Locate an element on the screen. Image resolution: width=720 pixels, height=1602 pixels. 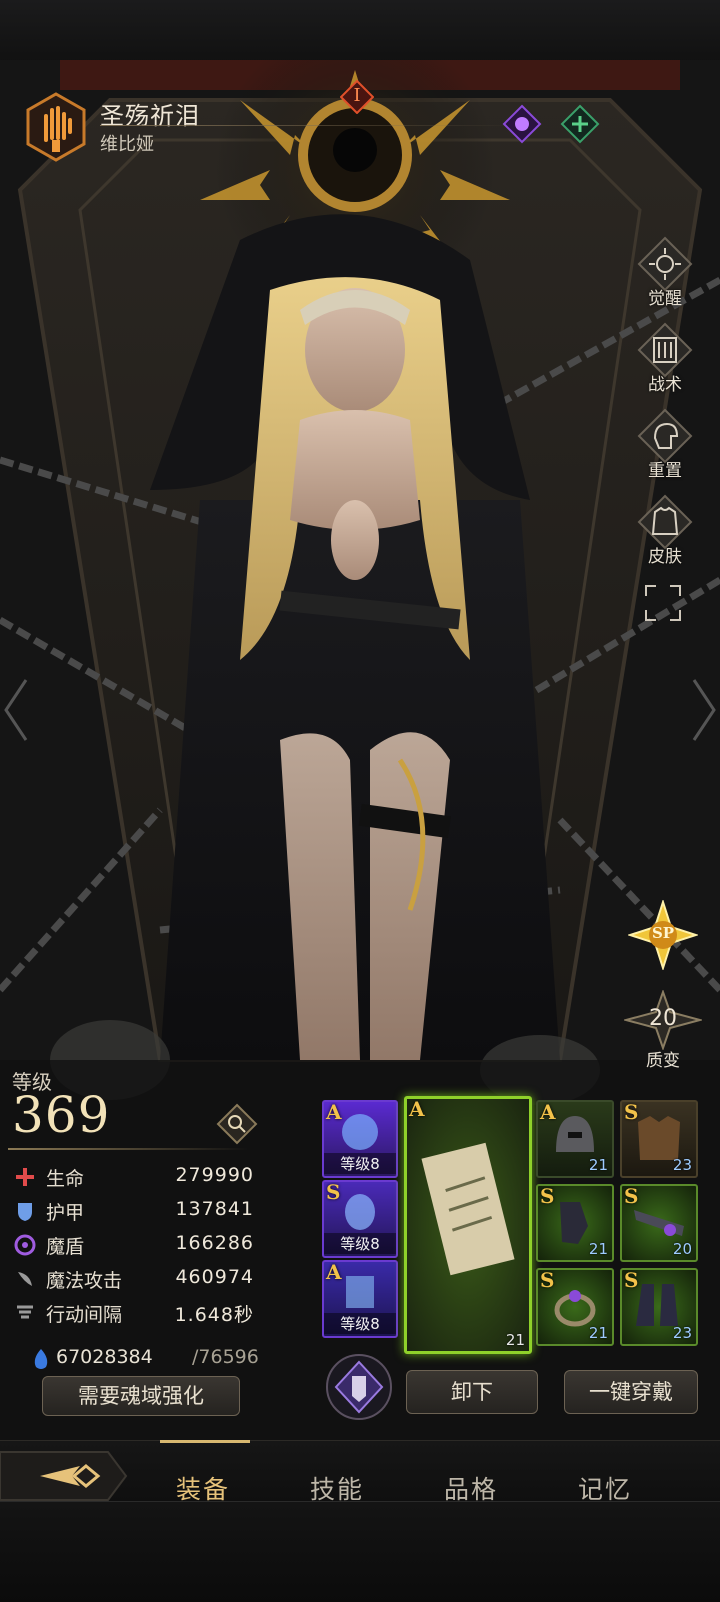
skin-label: 皮肤 is located at coordinates (665, 557).